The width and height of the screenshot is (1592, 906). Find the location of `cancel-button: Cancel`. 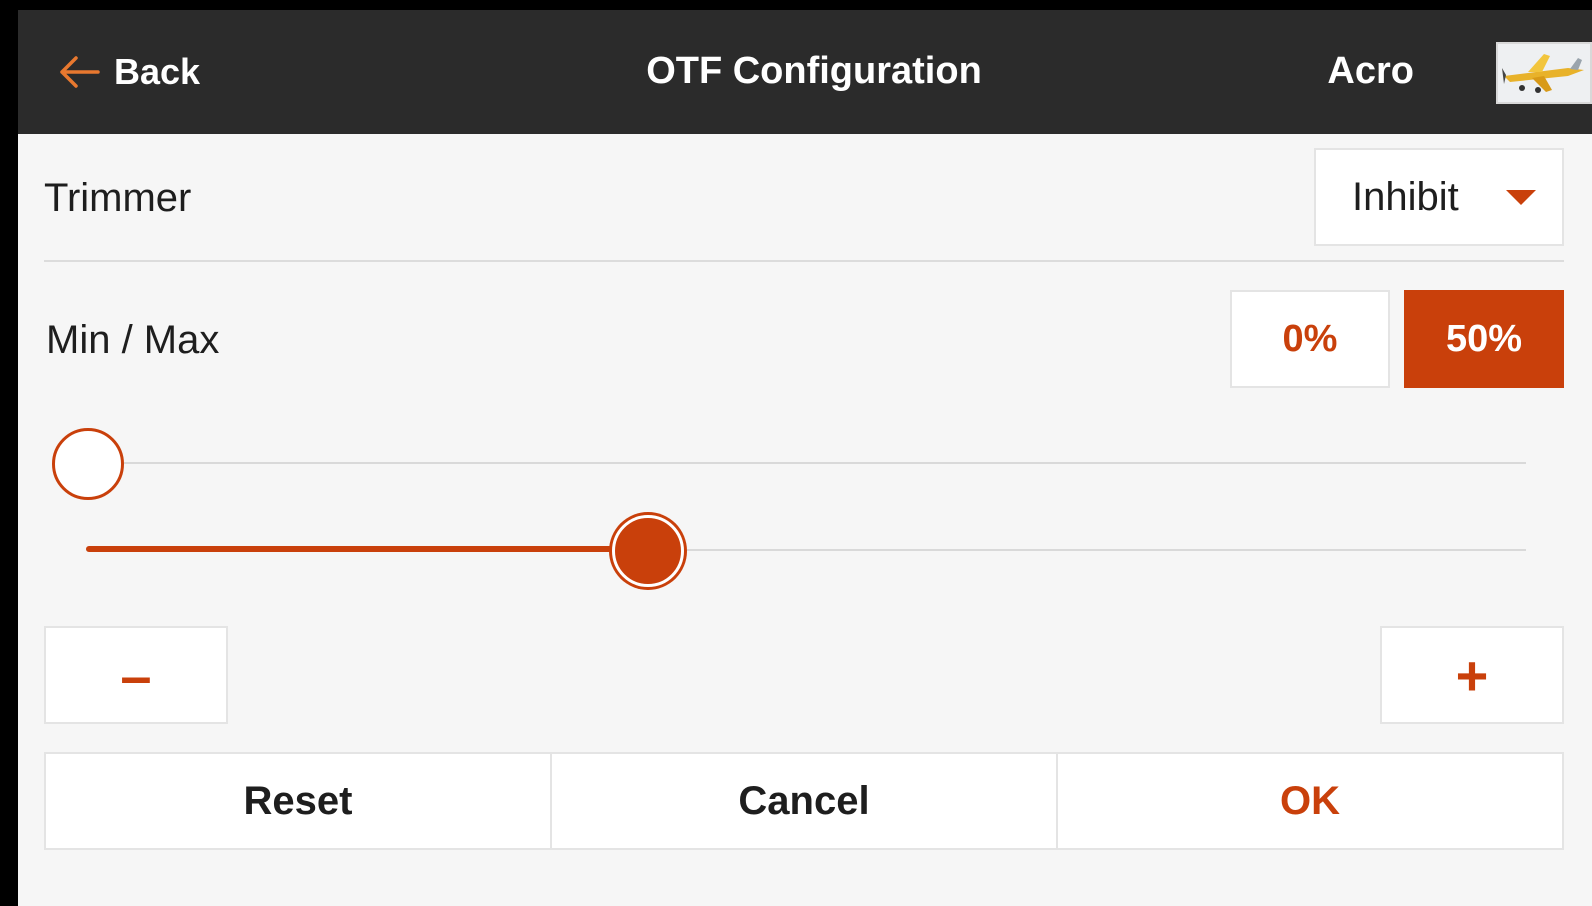

cancel-button: Cancel is located at coordinates (805, 801).